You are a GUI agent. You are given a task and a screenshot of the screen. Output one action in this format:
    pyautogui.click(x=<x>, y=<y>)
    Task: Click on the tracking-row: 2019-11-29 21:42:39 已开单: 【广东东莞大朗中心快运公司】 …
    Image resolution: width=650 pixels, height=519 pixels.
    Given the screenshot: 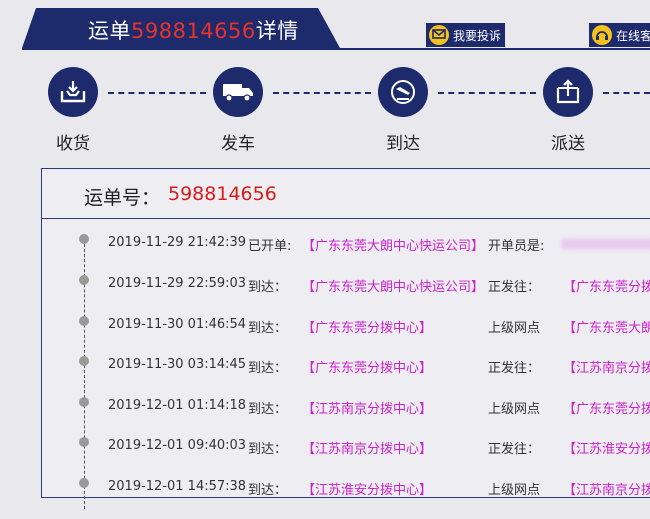 What is the action you would take?
    pyautogui.click(x=346, y=254)
    